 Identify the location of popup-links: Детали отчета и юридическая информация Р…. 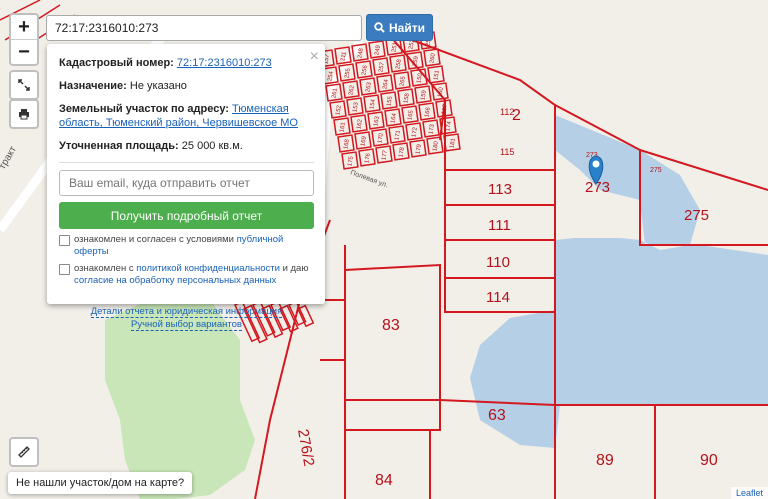
(186, 318).